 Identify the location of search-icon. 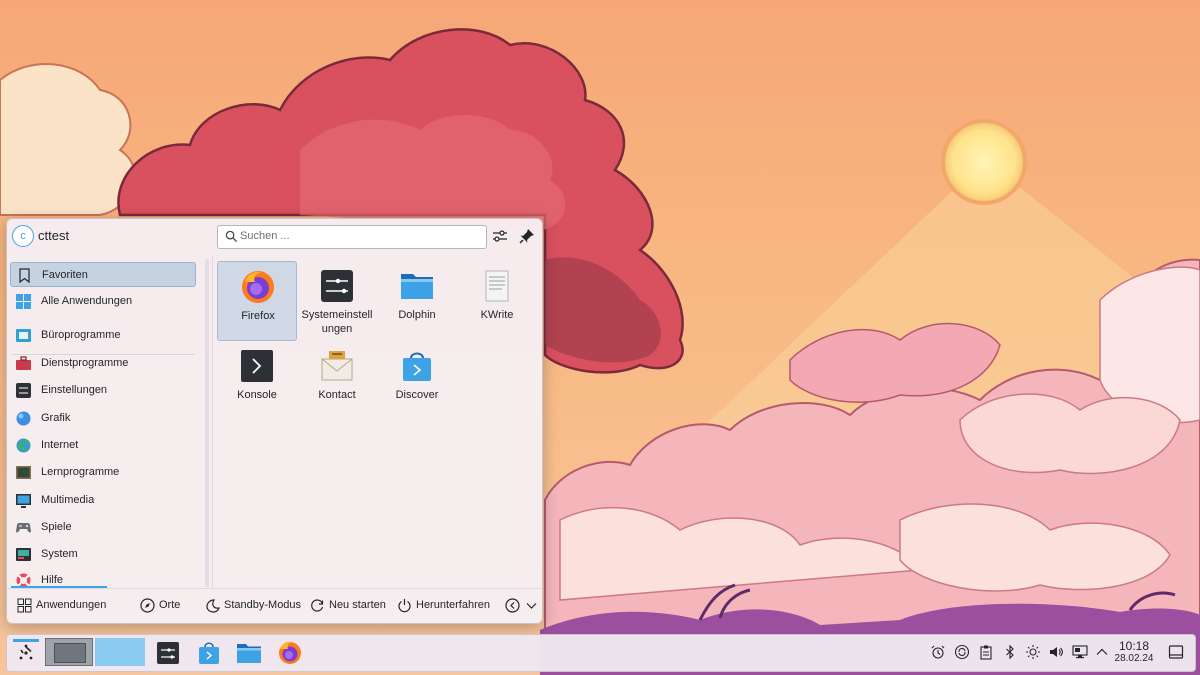
(231, 236).